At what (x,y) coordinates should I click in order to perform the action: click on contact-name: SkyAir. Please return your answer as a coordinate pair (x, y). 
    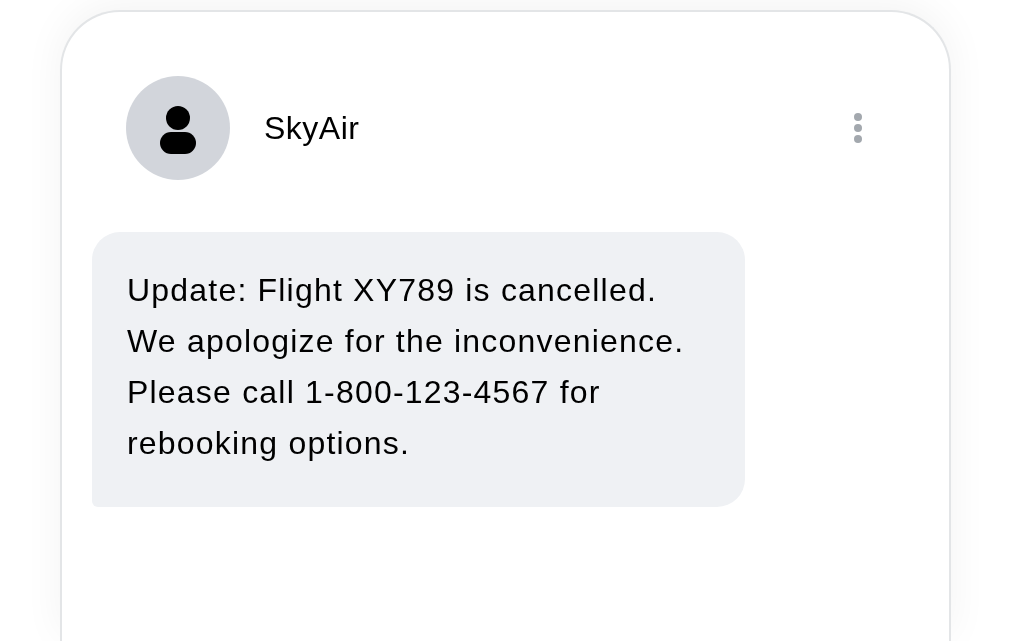
    Looking at the image, I should click on (312, 128).